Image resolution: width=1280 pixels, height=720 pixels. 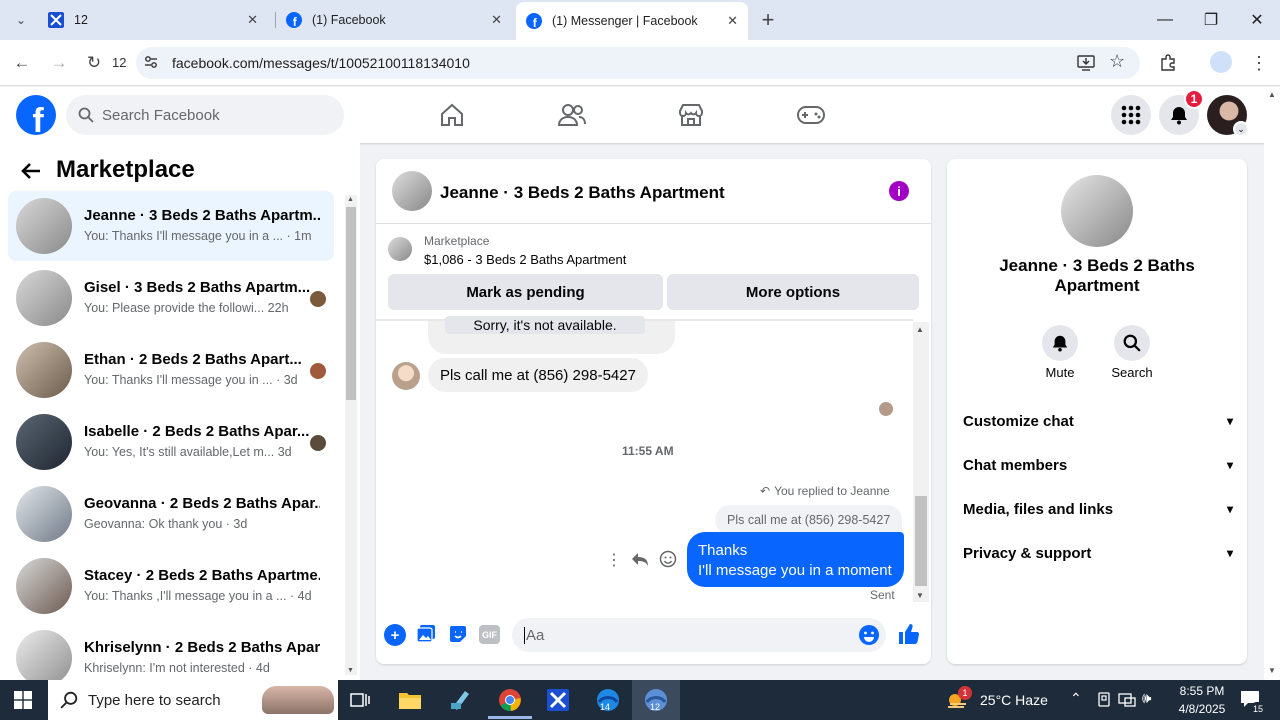 I want to click on browser-tab-3-active: f (1) Messenger | Facebook ✕, so click(x=632, y=21).